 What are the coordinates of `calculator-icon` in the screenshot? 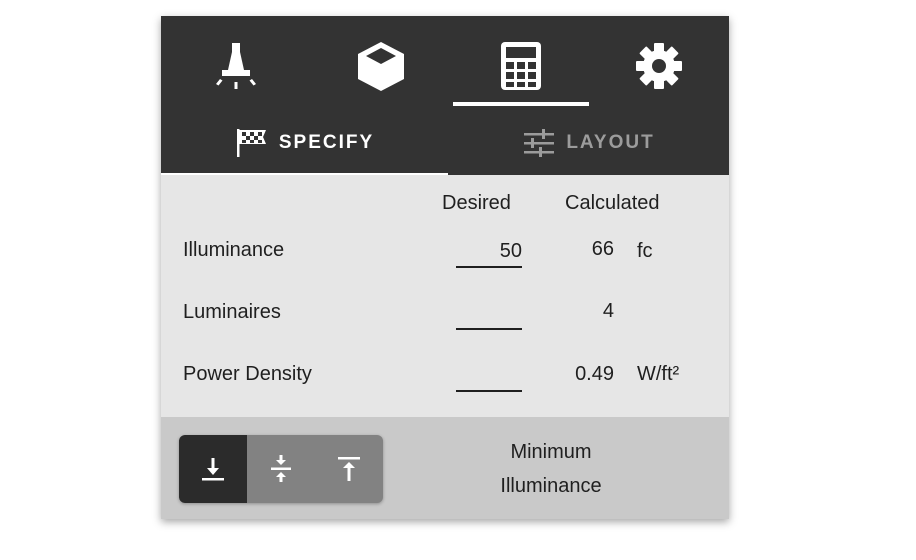 It's located at (521, 66).